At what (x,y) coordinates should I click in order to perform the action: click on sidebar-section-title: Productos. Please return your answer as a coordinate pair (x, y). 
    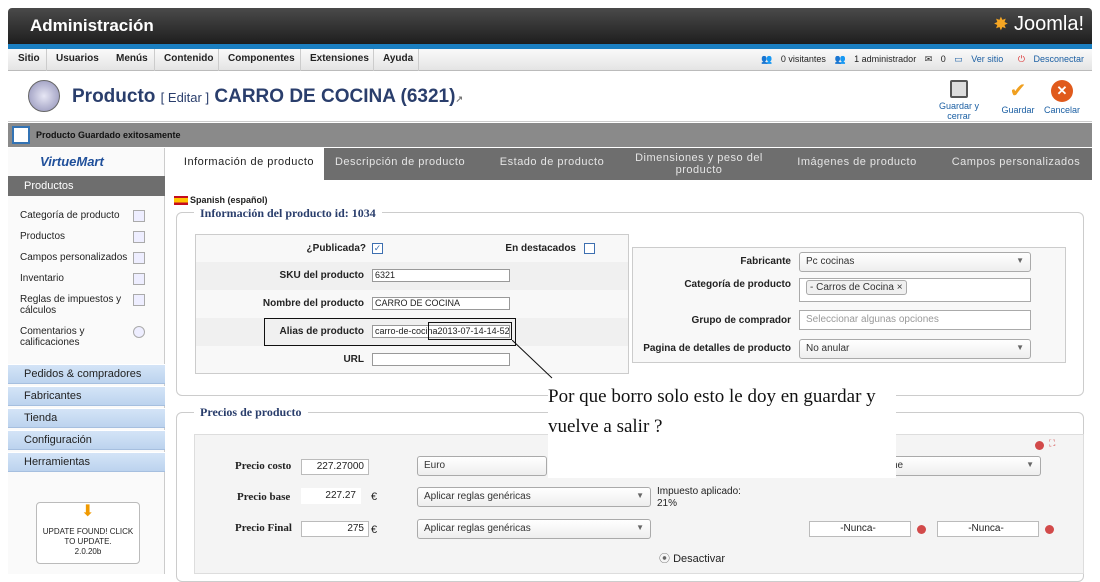
    Looking at the image, I should click on (86, 186).